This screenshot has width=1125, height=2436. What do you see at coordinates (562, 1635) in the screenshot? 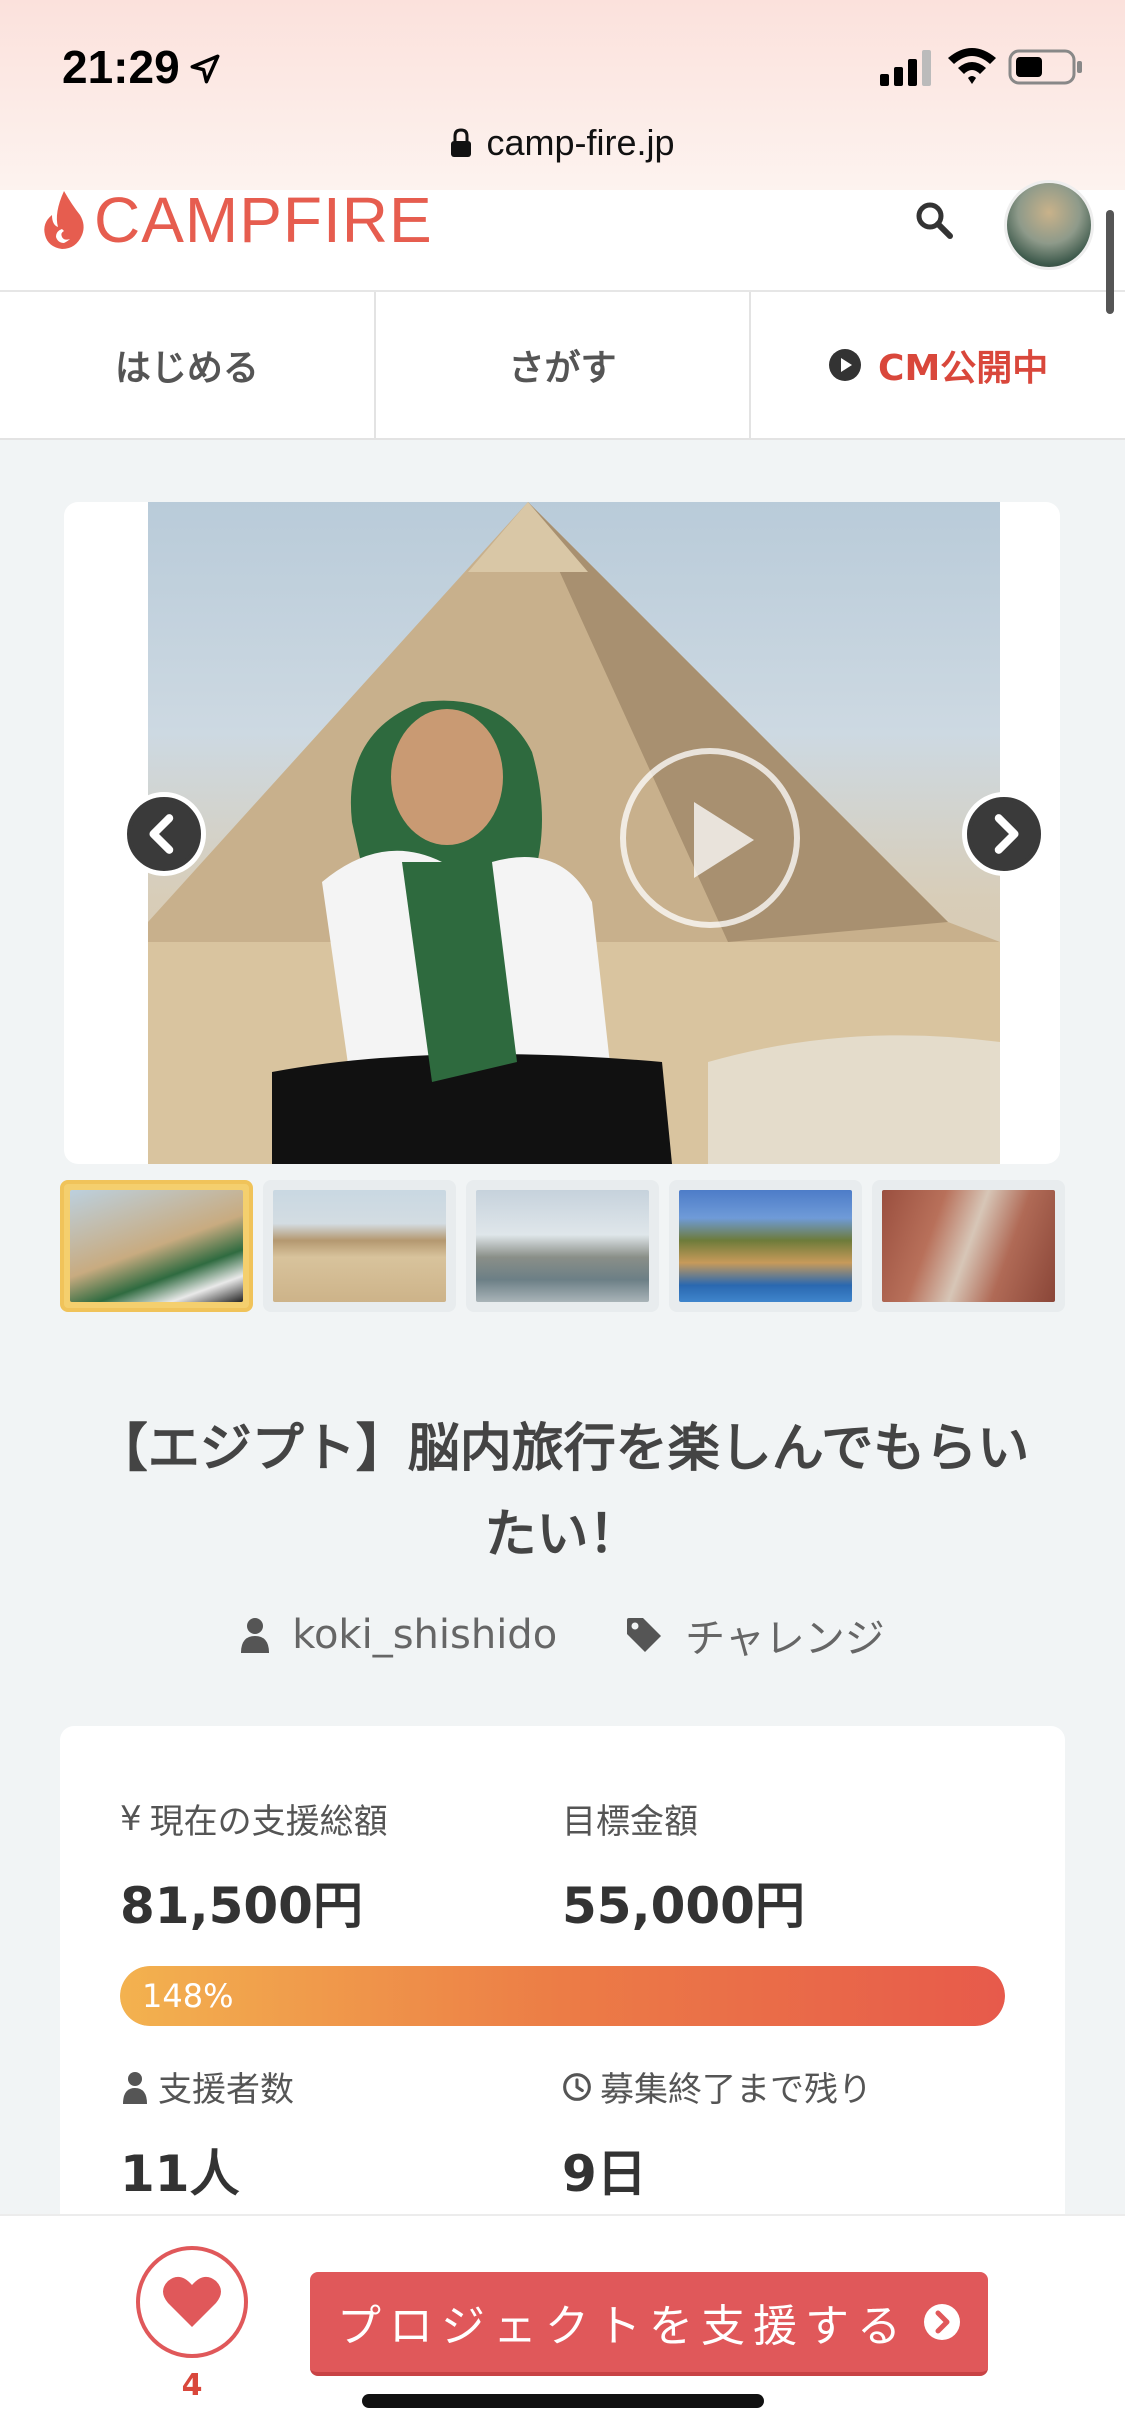
I see `project-meta: koki_shishido チャレンジ` at bounding box center [562, 1635].